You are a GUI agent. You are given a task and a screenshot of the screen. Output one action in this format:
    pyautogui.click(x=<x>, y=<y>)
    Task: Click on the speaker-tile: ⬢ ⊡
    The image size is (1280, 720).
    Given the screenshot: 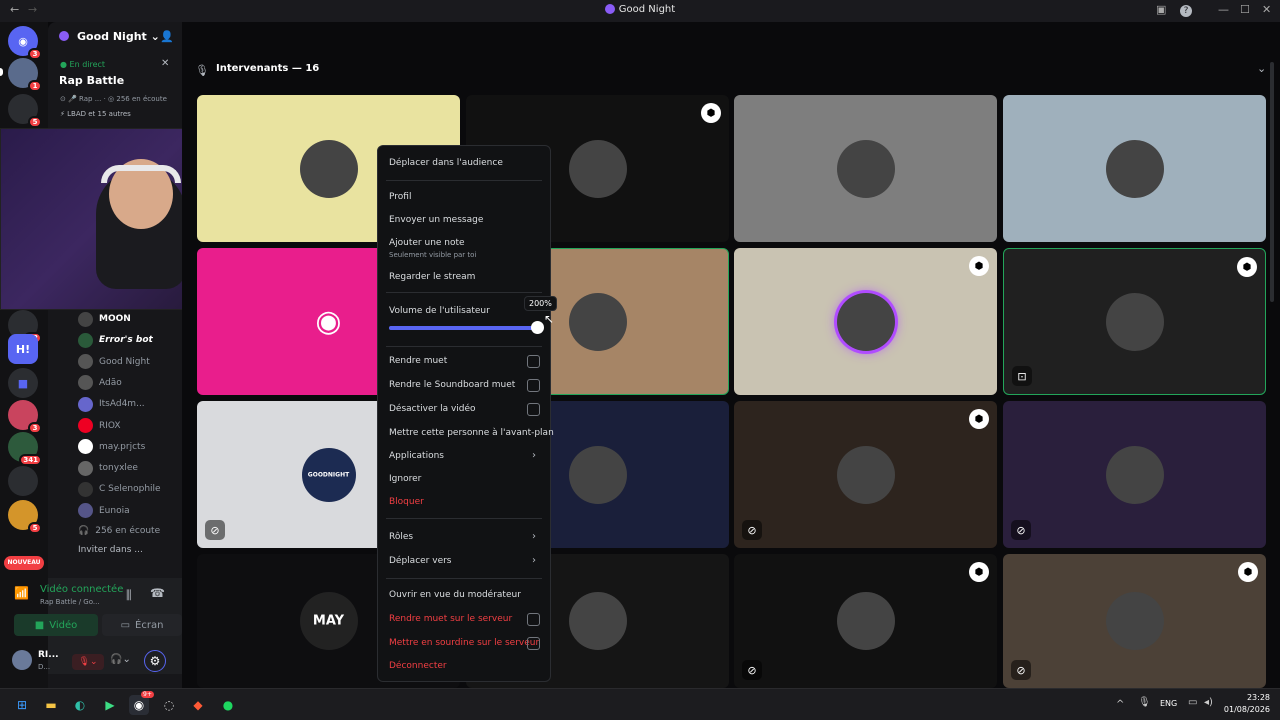 What is the action you would take?
    pyautogui.click(x=1134, y=321)
    